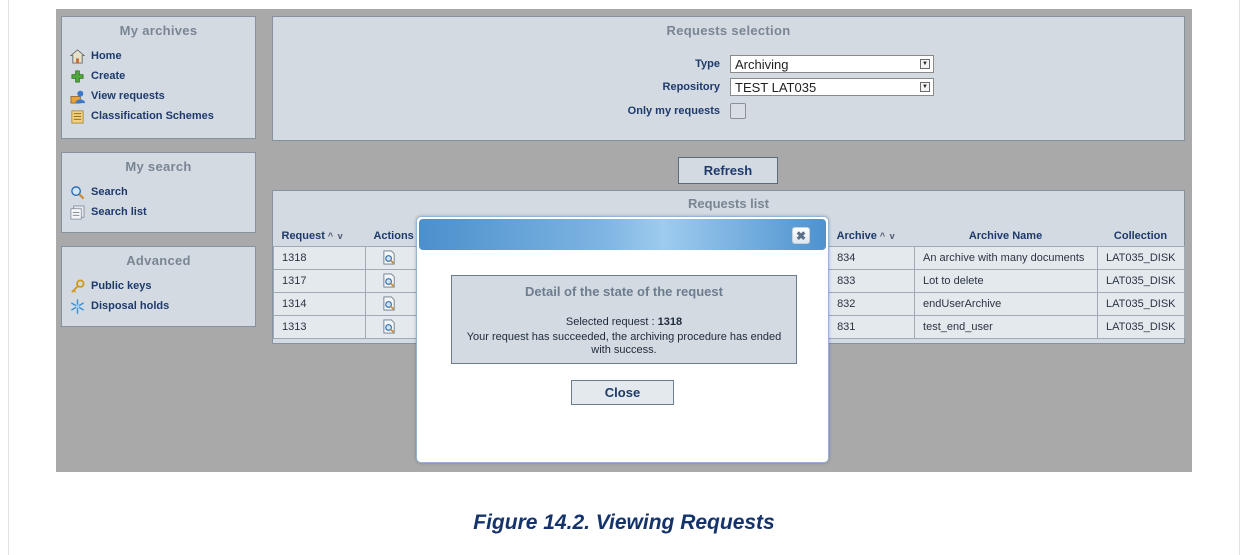 The image size is (1248, 555). Describe the element at coordinates (77, 212) in the screenshot. I see `list-icon` at that location.